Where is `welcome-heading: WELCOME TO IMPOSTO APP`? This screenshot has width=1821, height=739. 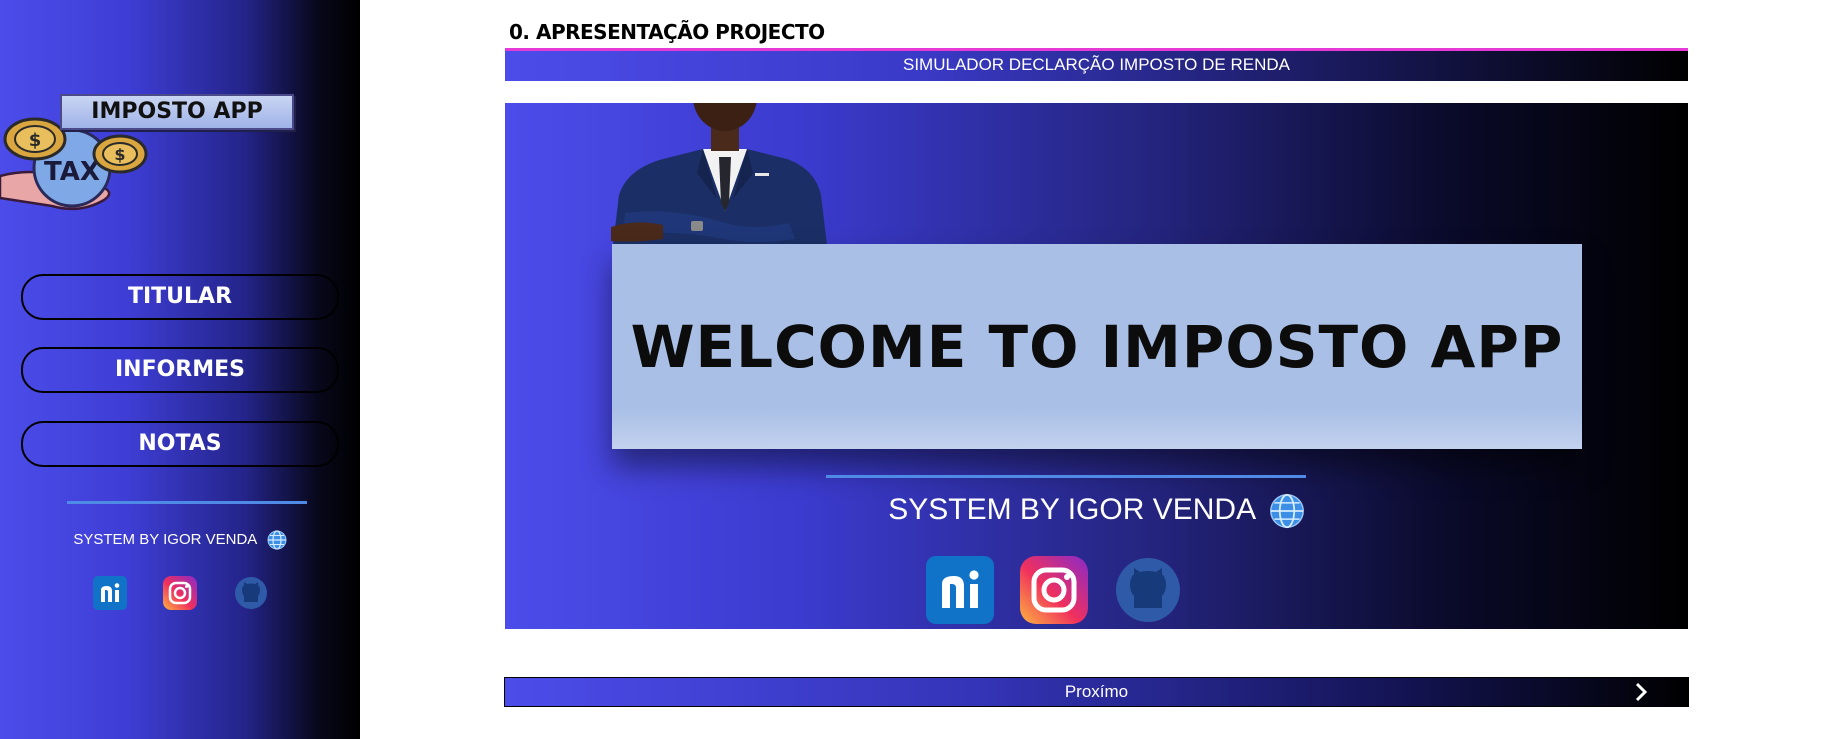 welcome-heading: WELCOME TO IMPOSTO APP is located at coordinates (1097, 346).